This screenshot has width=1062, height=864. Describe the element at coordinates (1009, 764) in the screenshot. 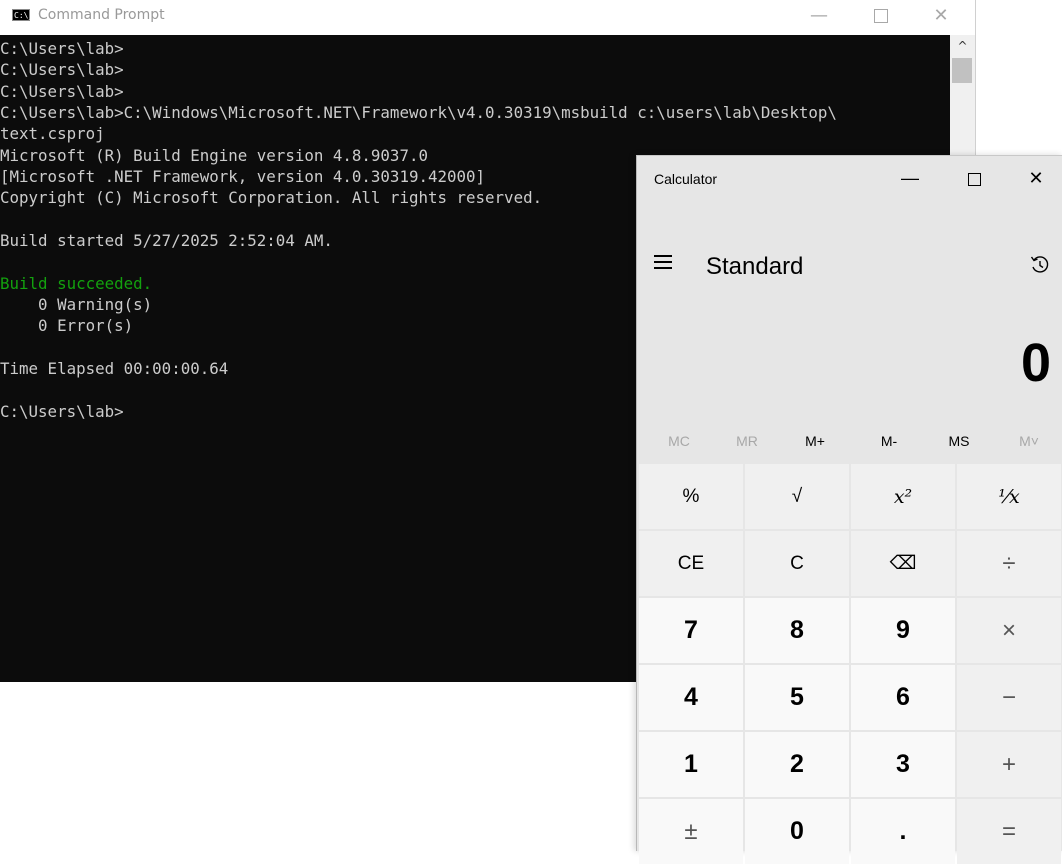

I see `plus-button: +` at that location.